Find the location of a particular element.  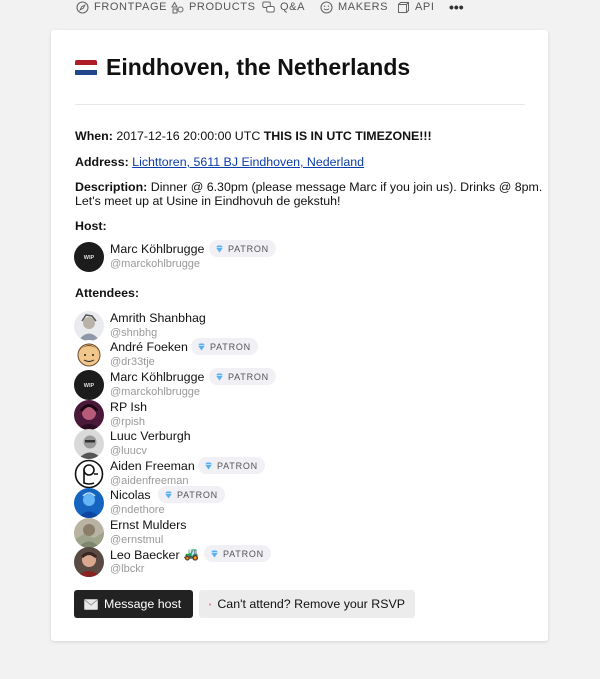

nav-makers: MAKERS is located at coordinates (354, 7).